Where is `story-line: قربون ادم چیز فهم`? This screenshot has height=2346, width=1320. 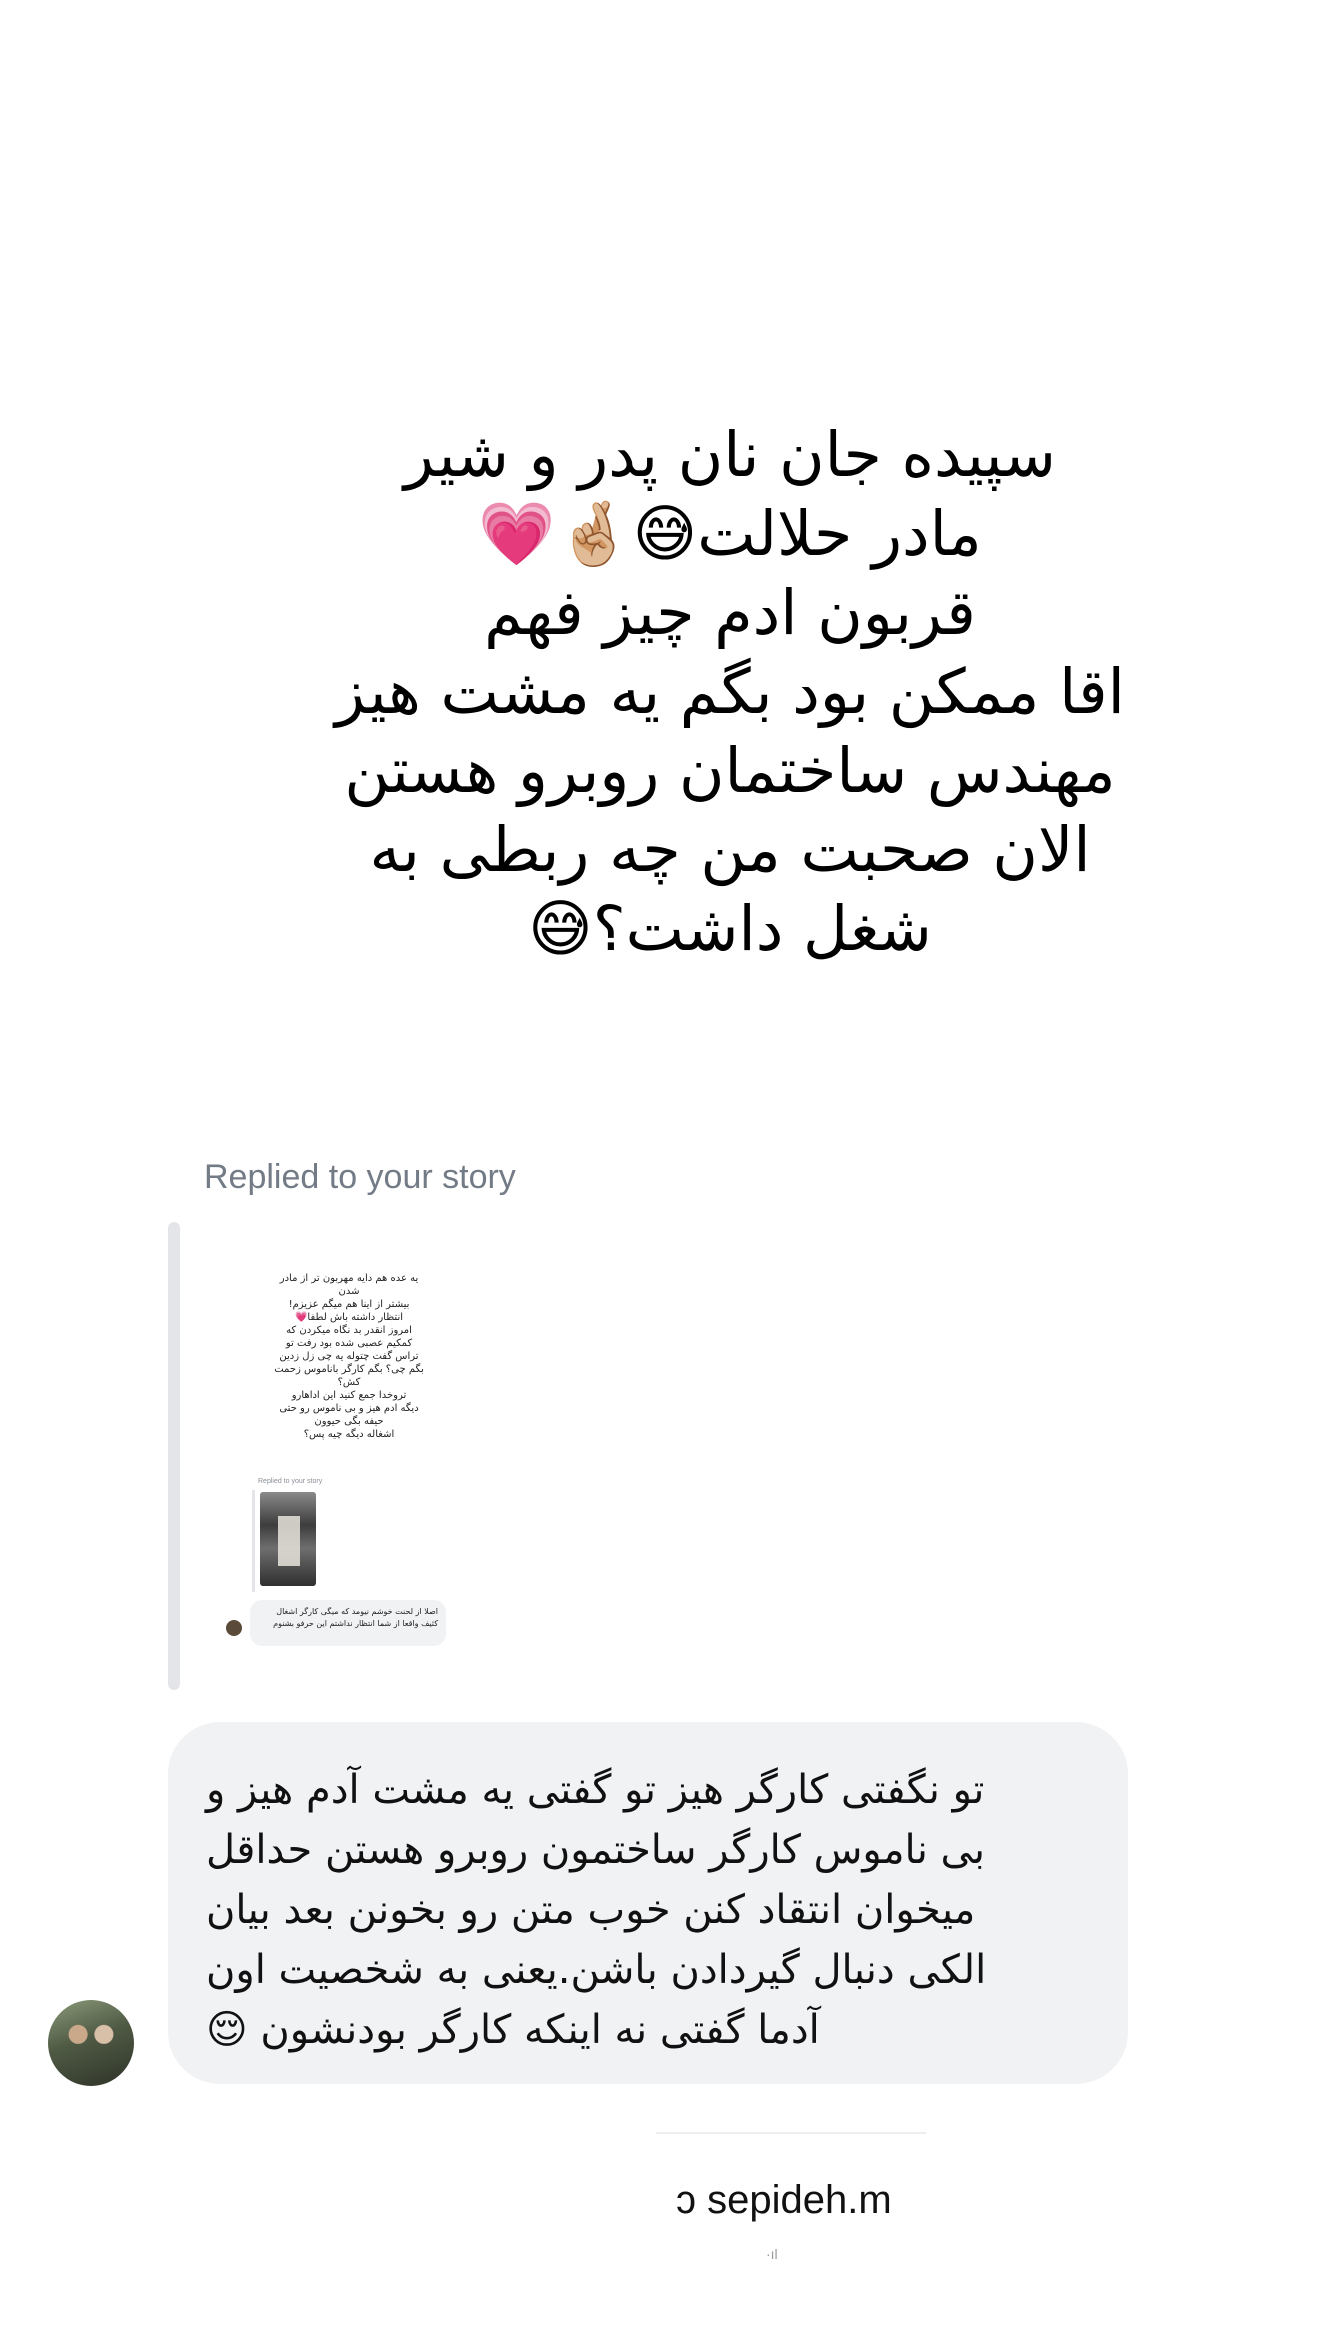 story-line: قربون ادم چیز فهم is located at coordinates (730, 612).